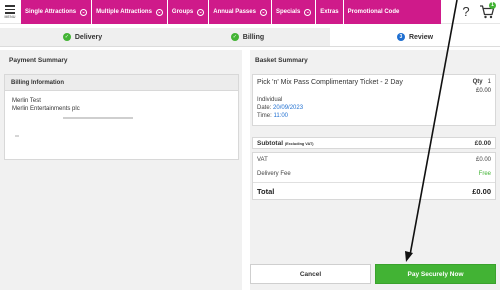  What do you see at coordinates (484, 174) in the screenshot?
I see `delivery-fee-value: Free` at bounding box center [484, 174].